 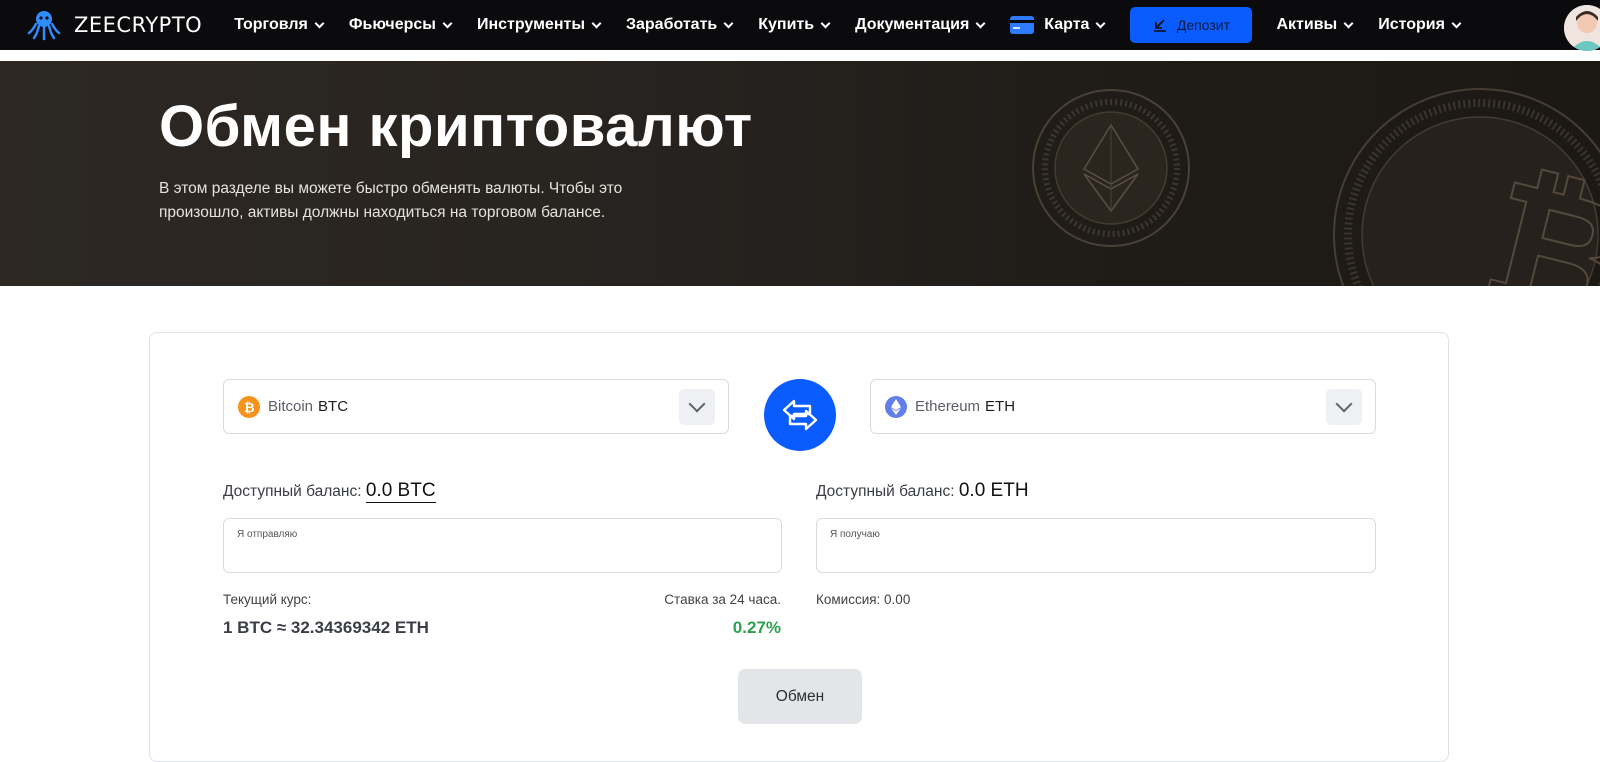 What do you see at coordinates (885, 491) in the screenshot?
I see `to-balance-label: Доступный баланс:` at bounding box center [885, 491].